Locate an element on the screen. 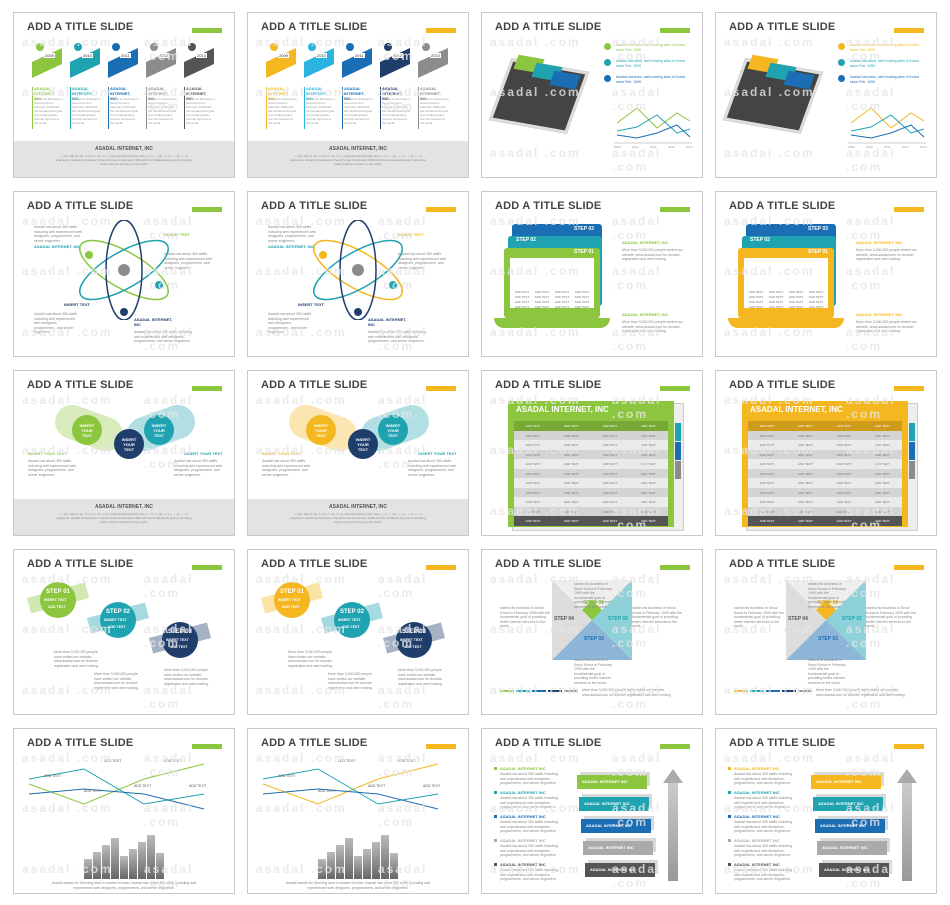  arrow-shaft is located at coordinates (907, 831).